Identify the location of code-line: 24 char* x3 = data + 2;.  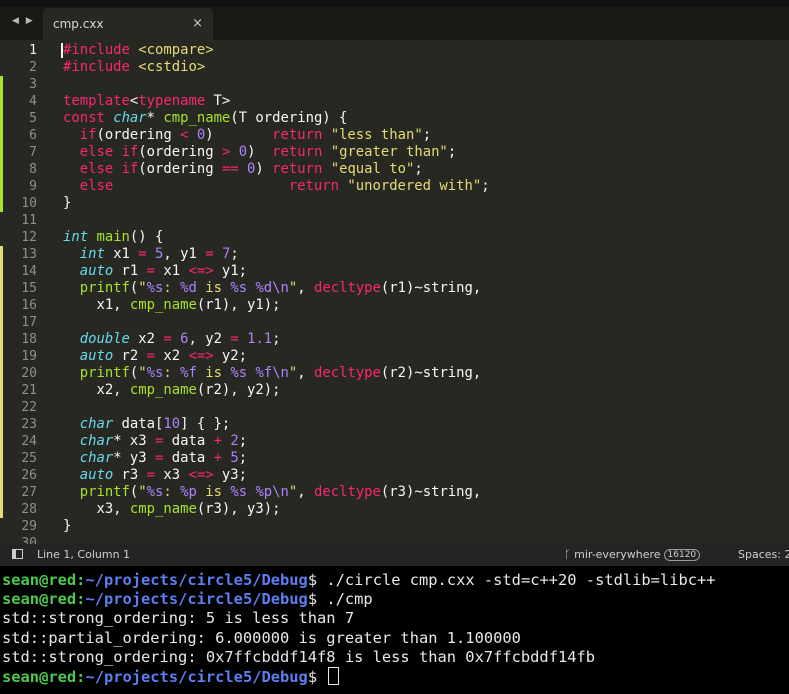
(394, 441).